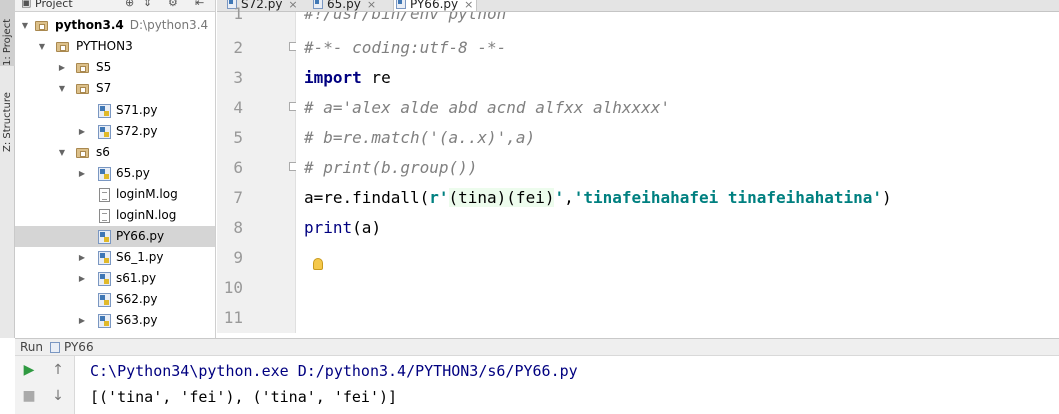 The width and height of the screenshot is (1059, 414). What do you see at coordinates (137, 299) in the screenshot?
I see `tree-item-label: S62.py` at bounding box center [137, 299].